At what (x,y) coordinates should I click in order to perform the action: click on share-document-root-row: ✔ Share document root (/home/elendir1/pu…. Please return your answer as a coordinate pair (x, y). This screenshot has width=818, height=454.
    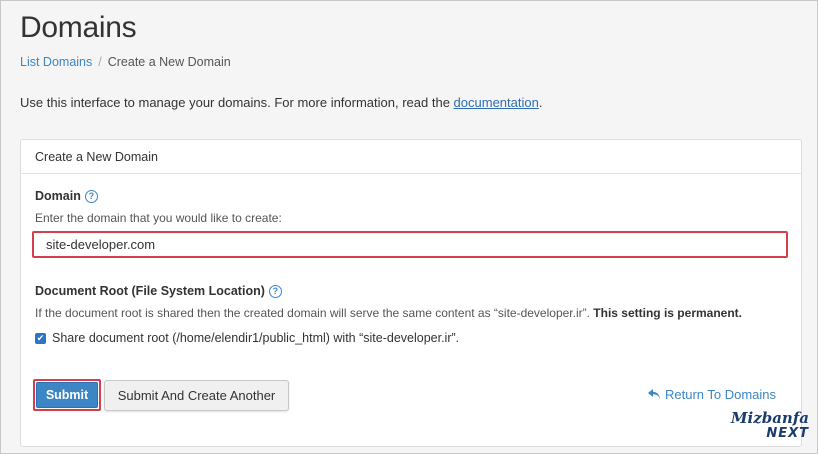
    Looking at the image, I should click on (247, 338).